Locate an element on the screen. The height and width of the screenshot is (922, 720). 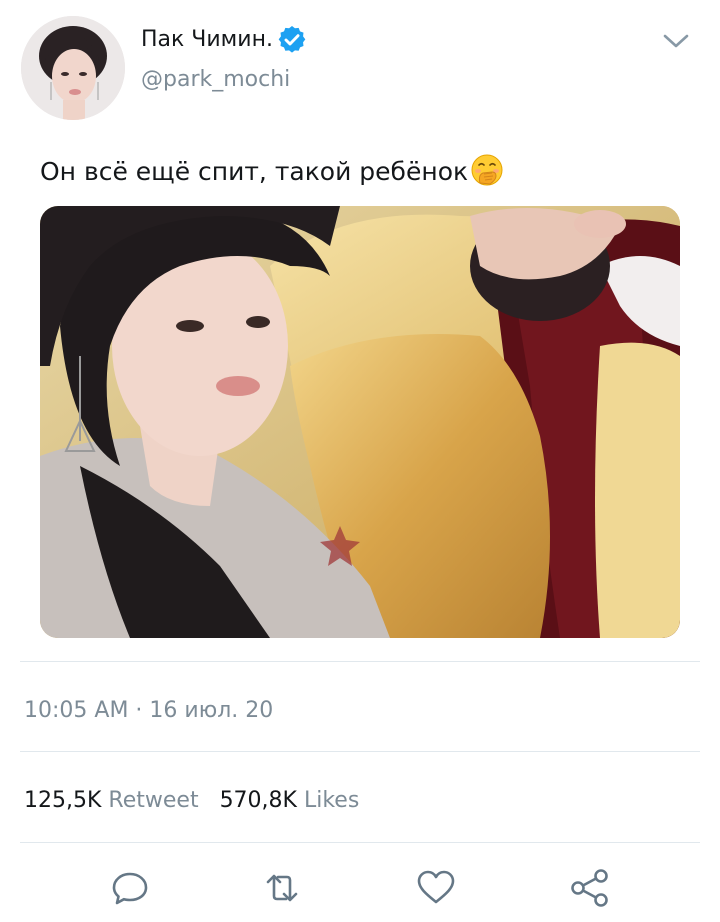
tweet-text: Он всё ещё спит, такой ребёнок is located at coordinates (272, 172).